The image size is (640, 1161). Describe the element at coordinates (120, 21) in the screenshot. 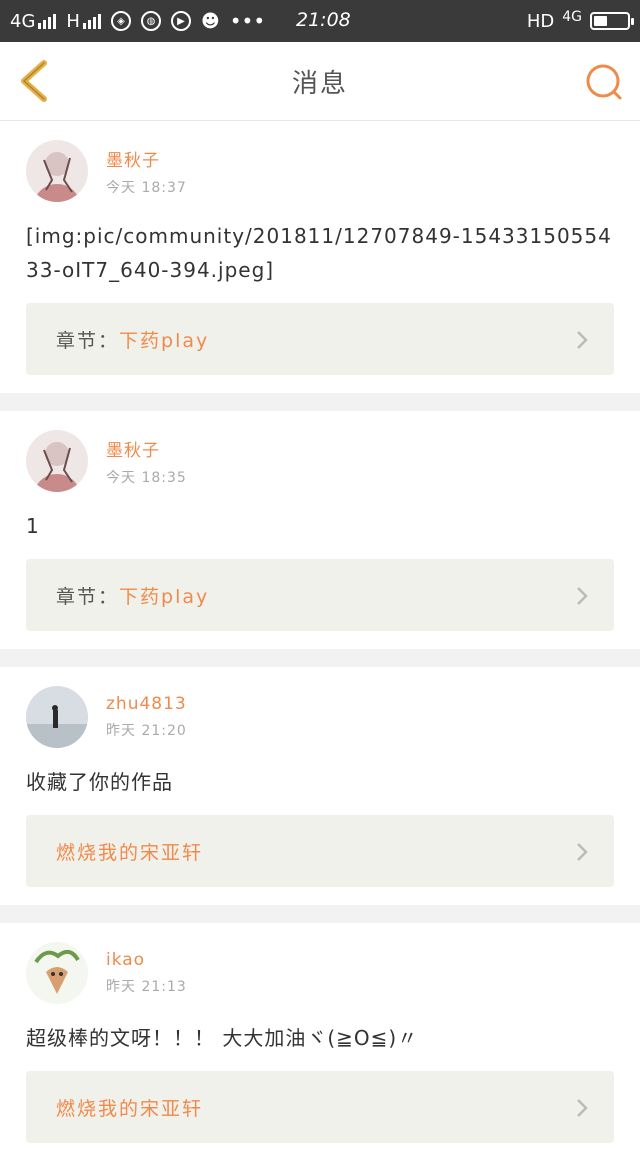

I see `sync-icon: ◈` at that location.